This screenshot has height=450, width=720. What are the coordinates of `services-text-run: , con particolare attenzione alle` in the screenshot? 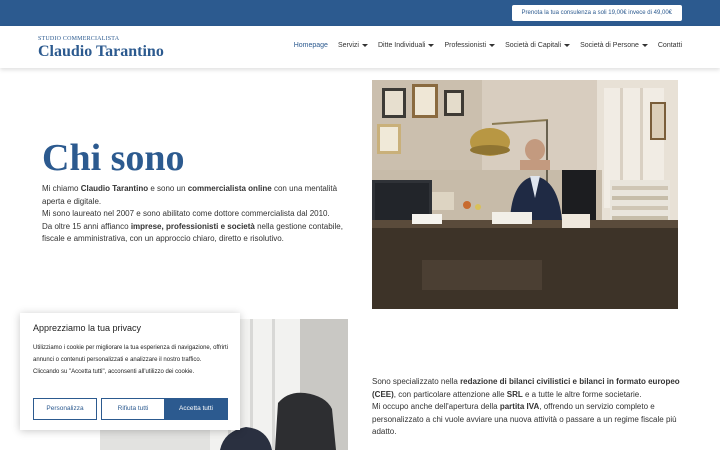 It's located at (450, 394).